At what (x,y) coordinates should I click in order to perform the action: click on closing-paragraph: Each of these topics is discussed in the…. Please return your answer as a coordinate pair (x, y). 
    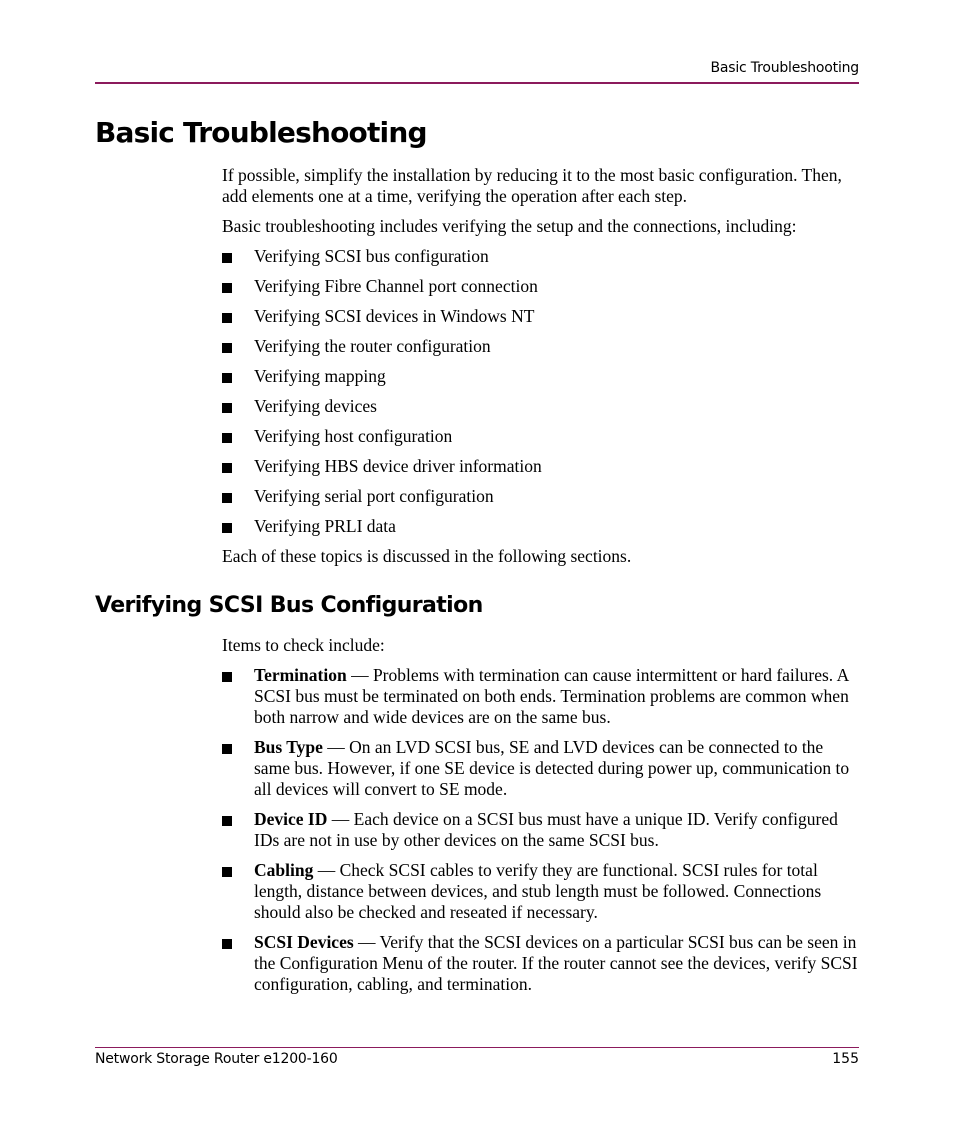
    Looking at the image, I should click on (427, 556).